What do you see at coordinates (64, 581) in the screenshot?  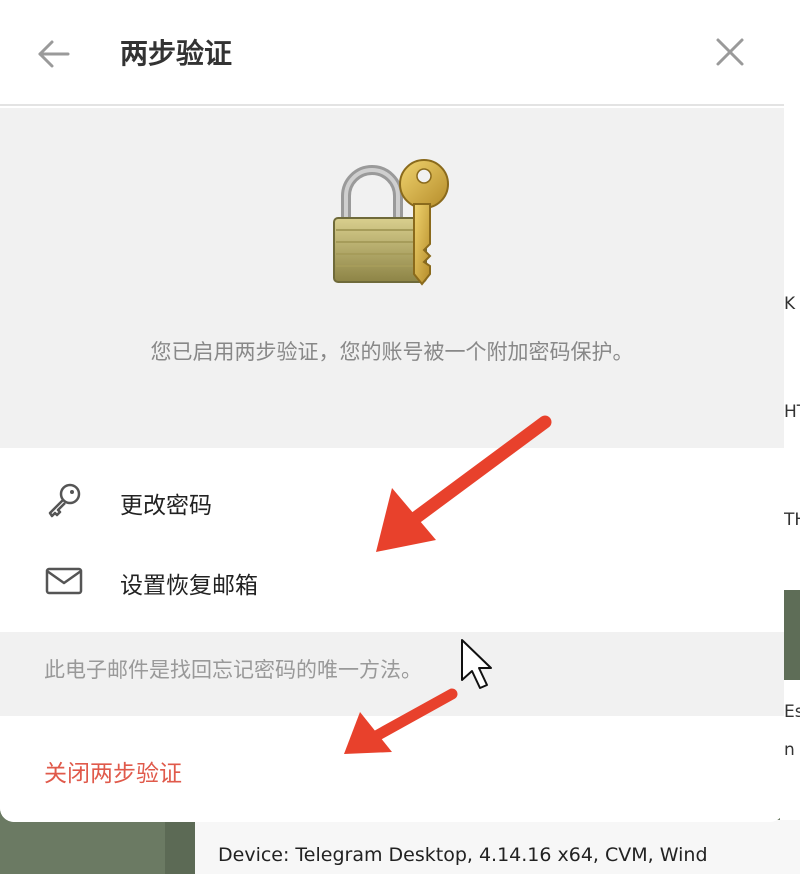 I see `envelope-icon` at bounding box center [64, 581].